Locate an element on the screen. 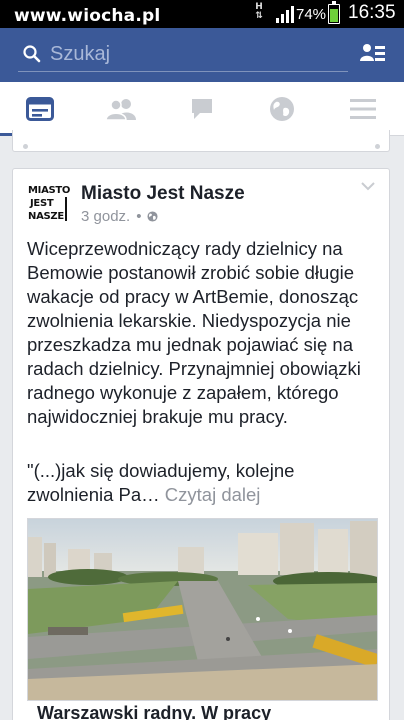  battery-percent: 74% is located at coordinates (311, 14).